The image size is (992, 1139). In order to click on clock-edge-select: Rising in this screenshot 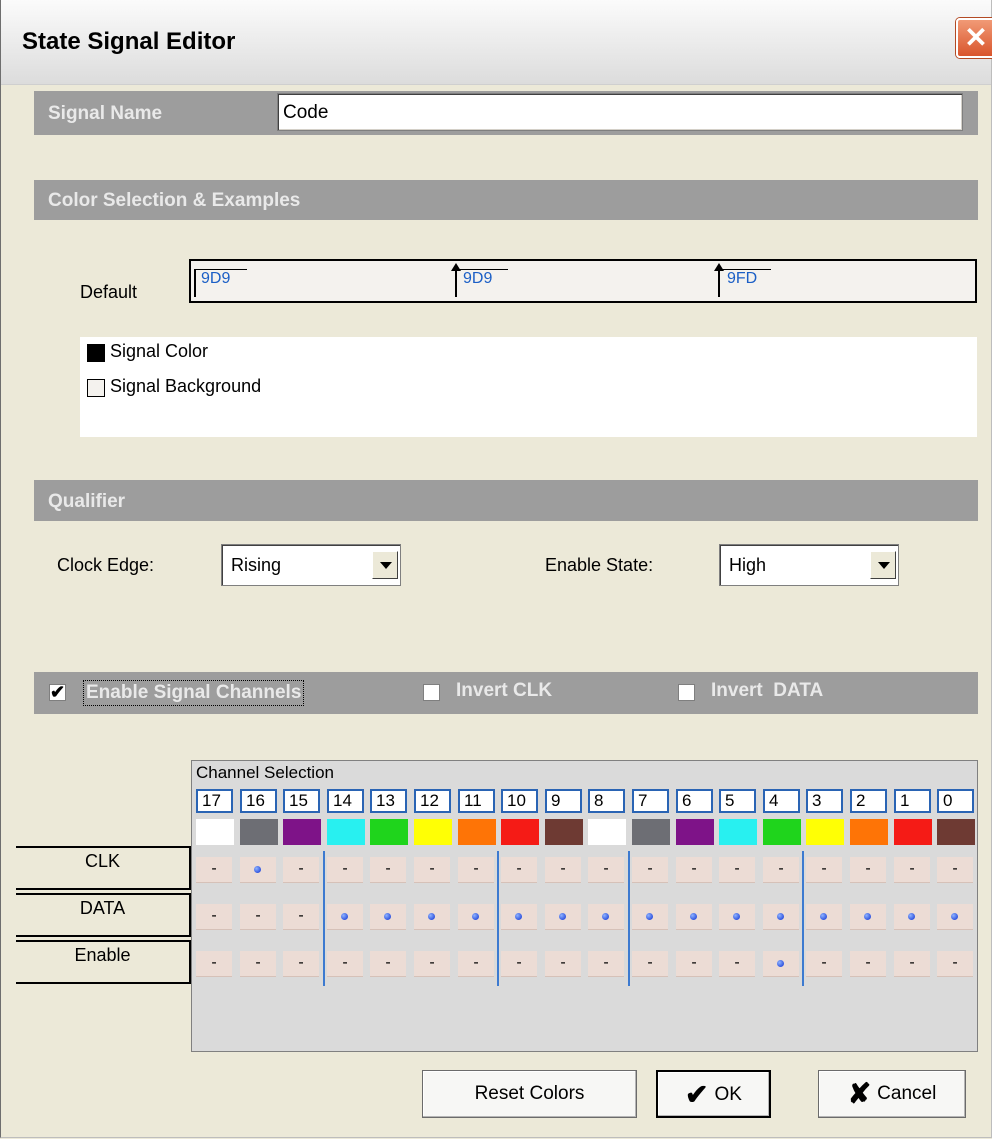, I will do `click(311, 565)`.